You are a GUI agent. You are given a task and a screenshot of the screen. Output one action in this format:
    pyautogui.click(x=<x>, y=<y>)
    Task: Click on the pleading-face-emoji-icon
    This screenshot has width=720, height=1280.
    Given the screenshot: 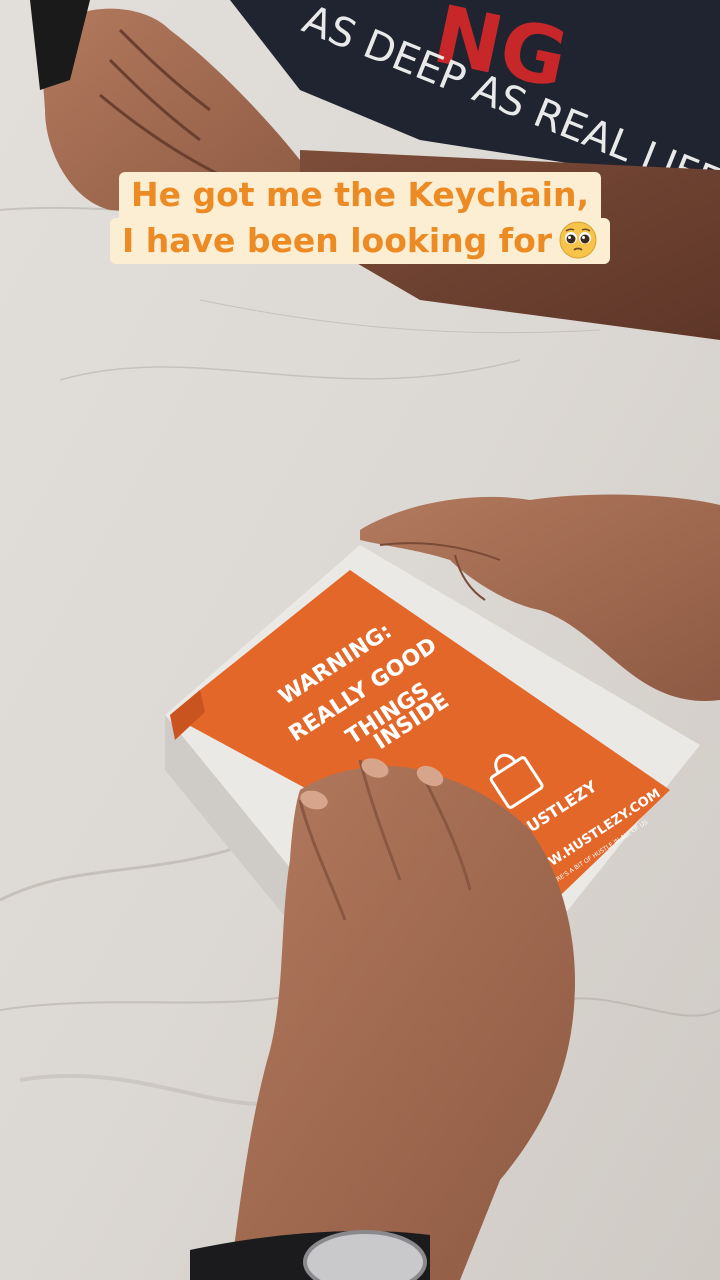 What is the action you would take?
    pyautogui.click(x=578, y=239)
    